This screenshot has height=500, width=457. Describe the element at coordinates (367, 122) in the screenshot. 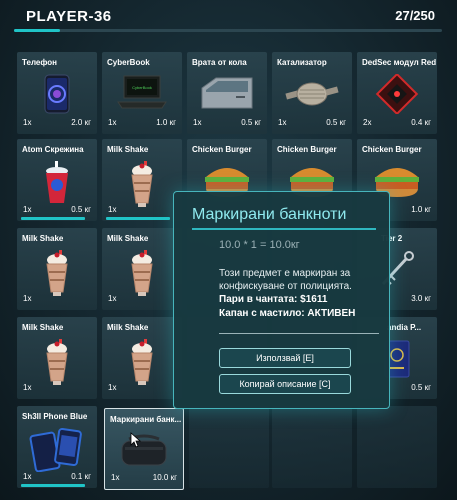

I see `item-qty: 2x` at that location.